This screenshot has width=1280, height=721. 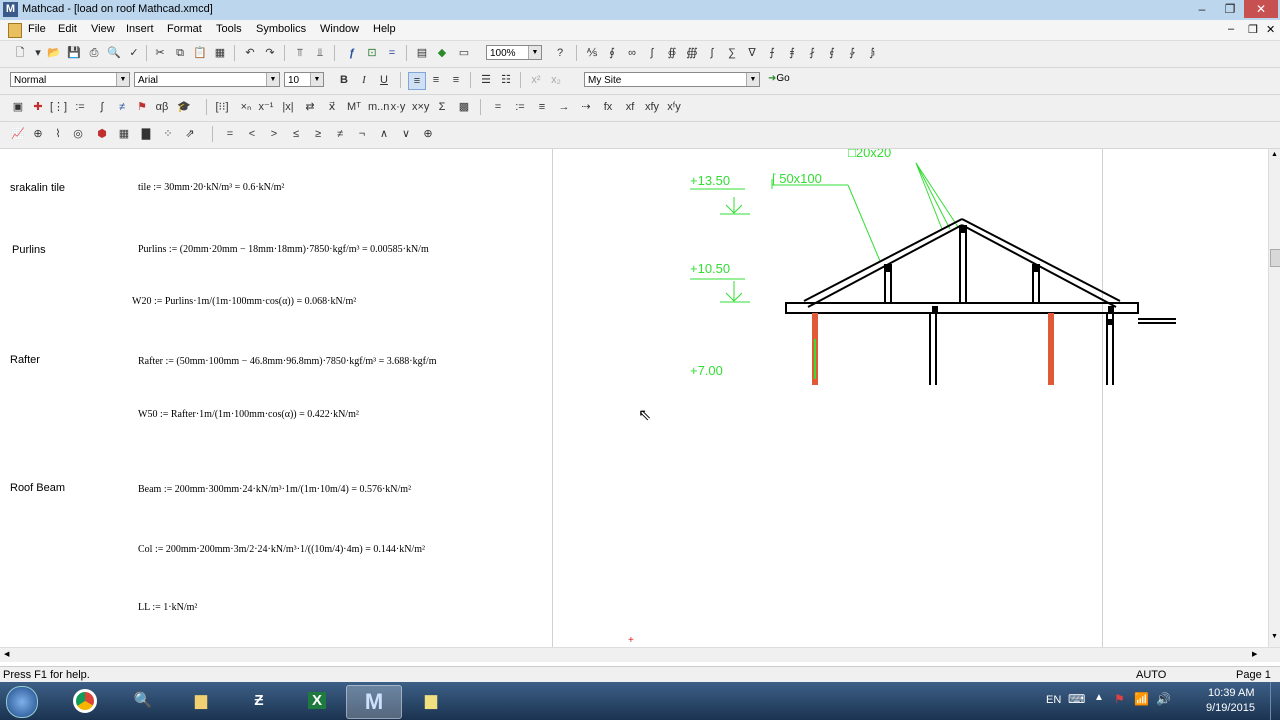 What do you see at coordinates (1274, 154) in the screenshot?
I see `scroll-up-icon: ▲` at bounding box center [1274, 154].